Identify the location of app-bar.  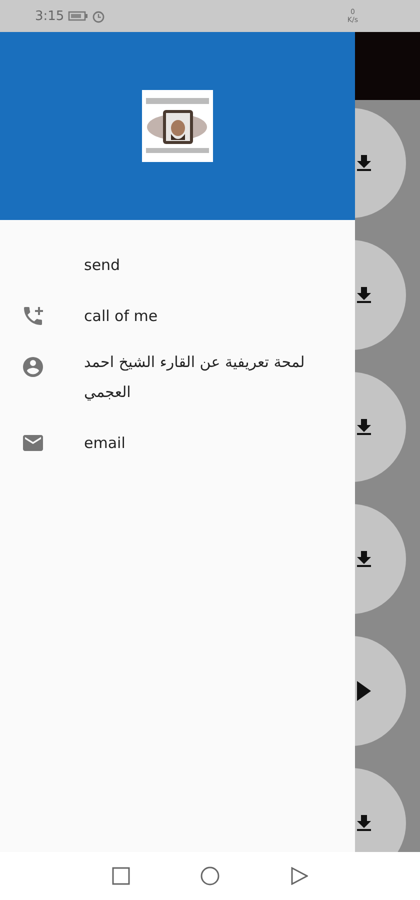
(387, 66).